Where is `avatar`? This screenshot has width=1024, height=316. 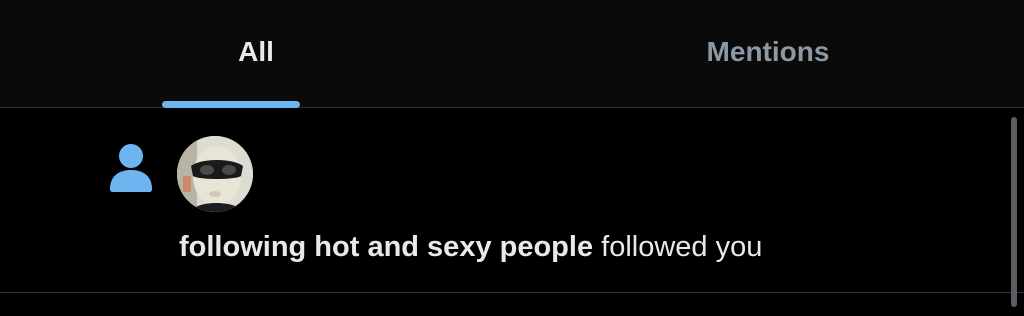
avatar is located at coordinates (215, 174).